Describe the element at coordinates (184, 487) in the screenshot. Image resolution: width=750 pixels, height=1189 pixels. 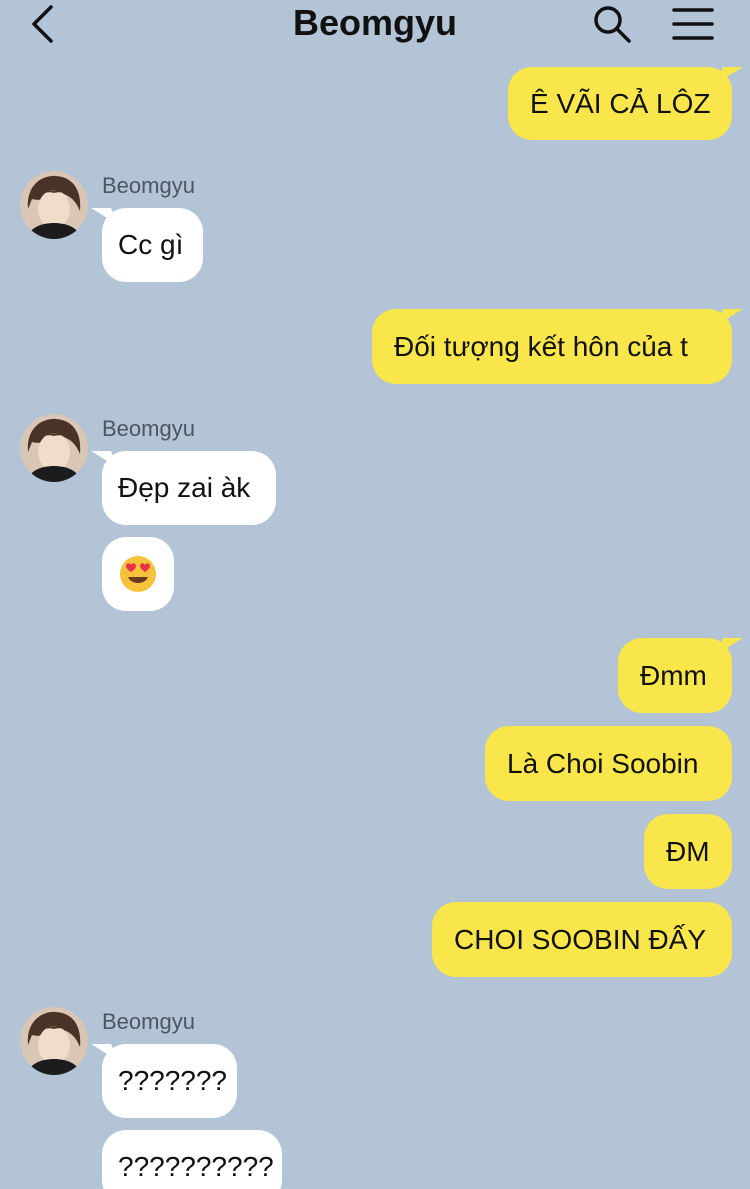
I see `message-text: Đẹp zai àk` at that location.